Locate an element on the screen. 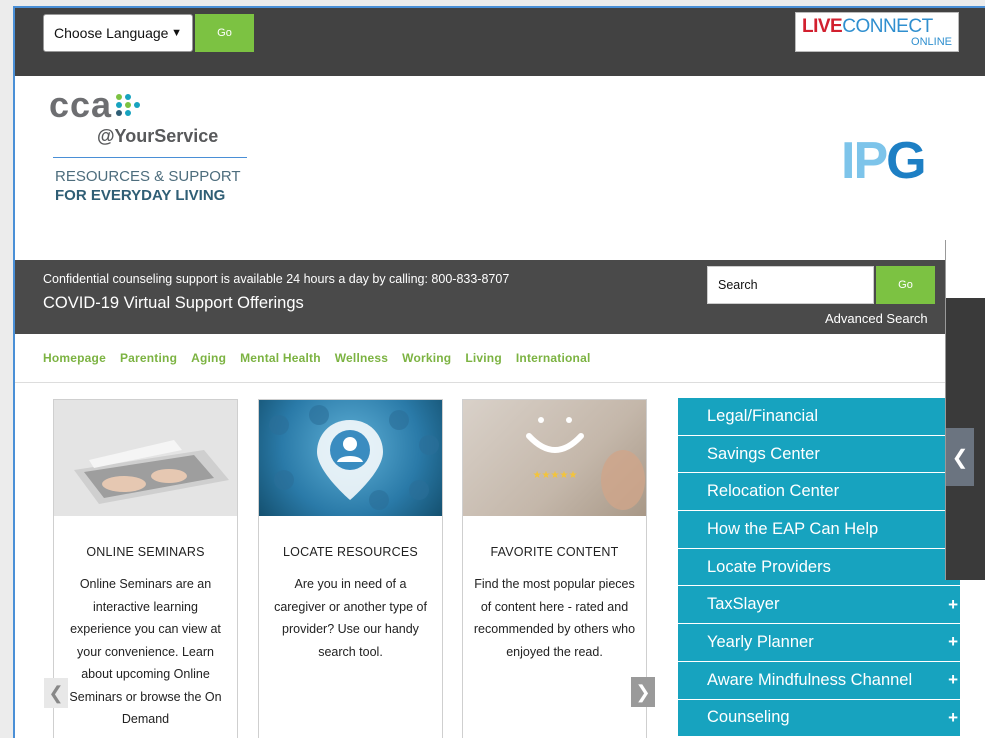 This screenshot has height=738, width=985. menu-item-yearly-planner: Yearly Planner + is located at coordinates (819, 643).